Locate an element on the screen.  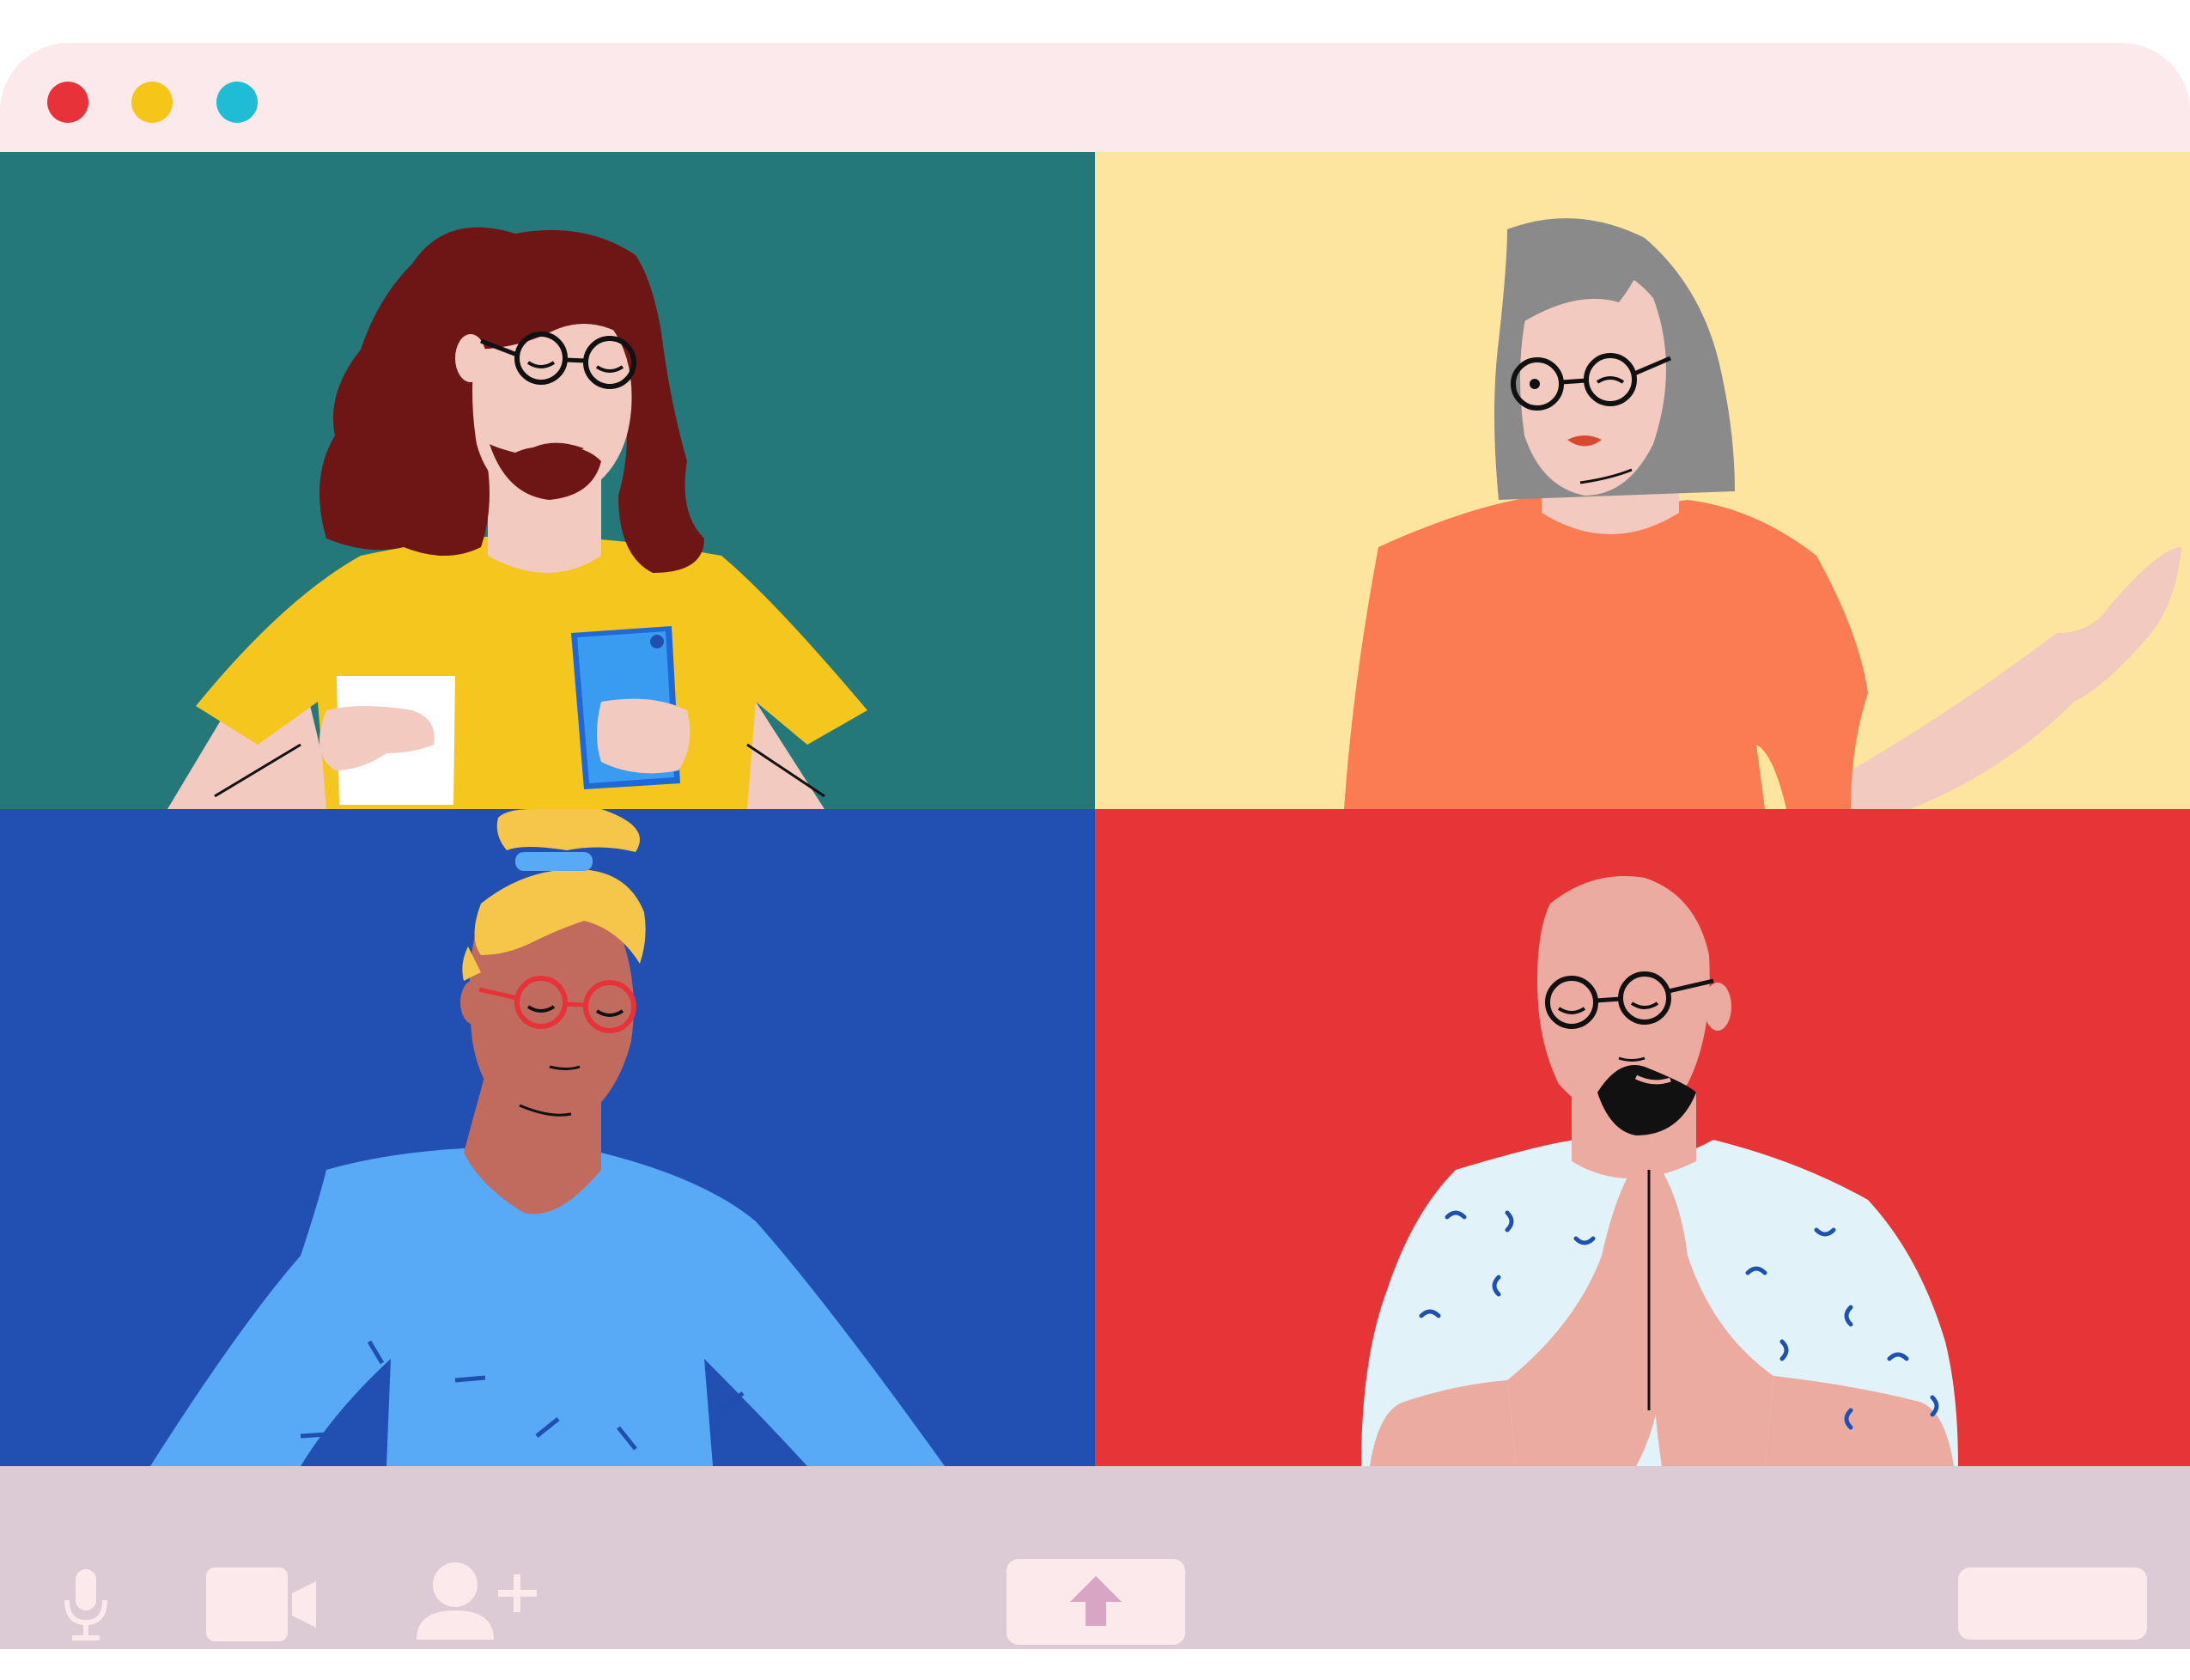
end-call-button is located at coordinates (2052, 1604).